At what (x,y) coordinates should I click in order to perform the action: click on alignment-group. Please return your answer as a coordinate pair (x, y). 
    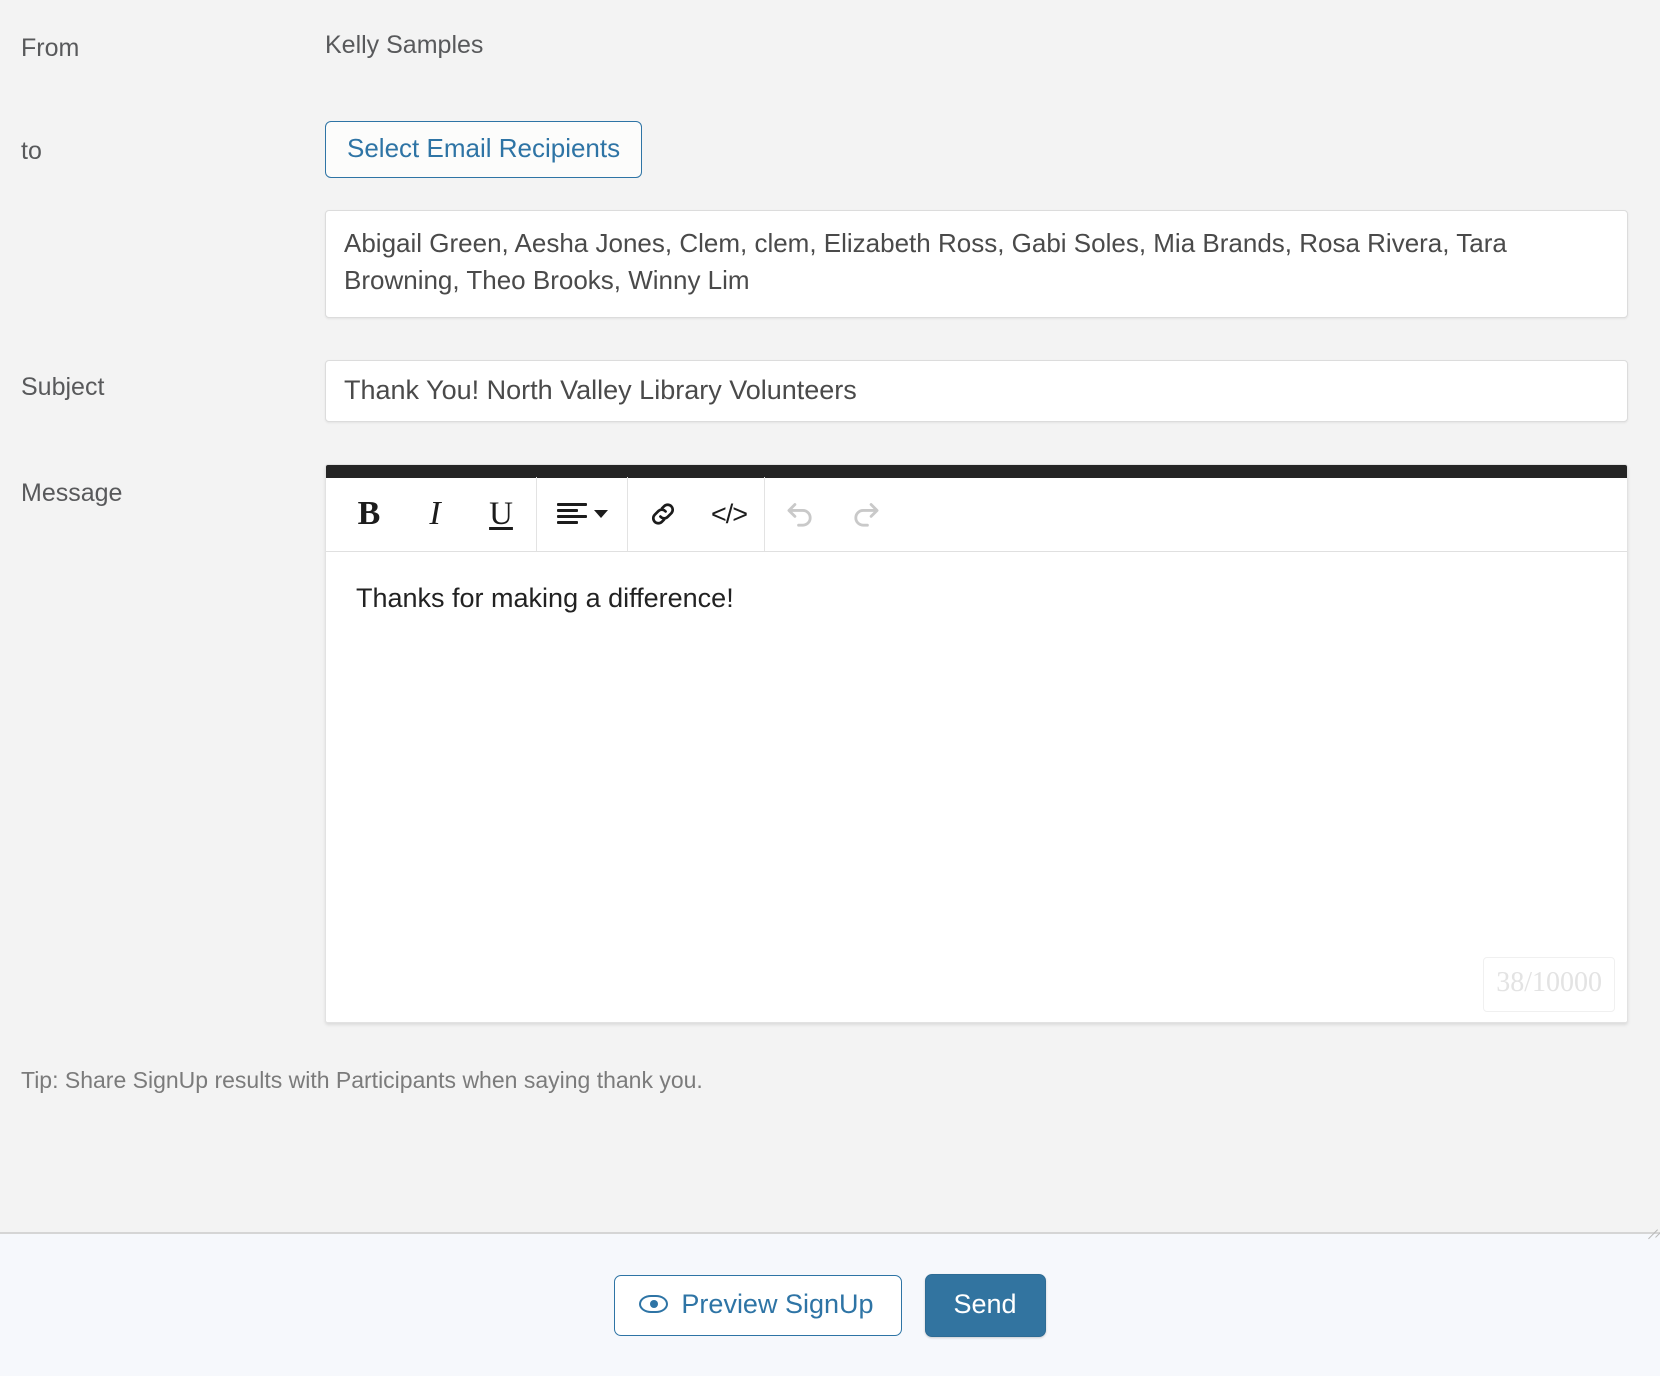
    Looking at the image, I should click on (582, 514).